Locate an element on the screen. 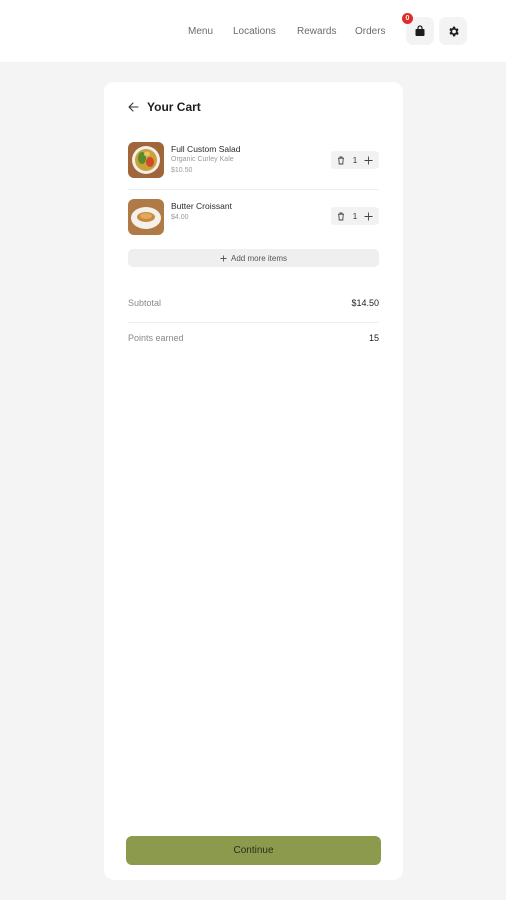 Image resolution: width=506 pixels, height=900 pixels. cart-item: Butter Croissant $4.00 1 is located at coordinates (253, 217).